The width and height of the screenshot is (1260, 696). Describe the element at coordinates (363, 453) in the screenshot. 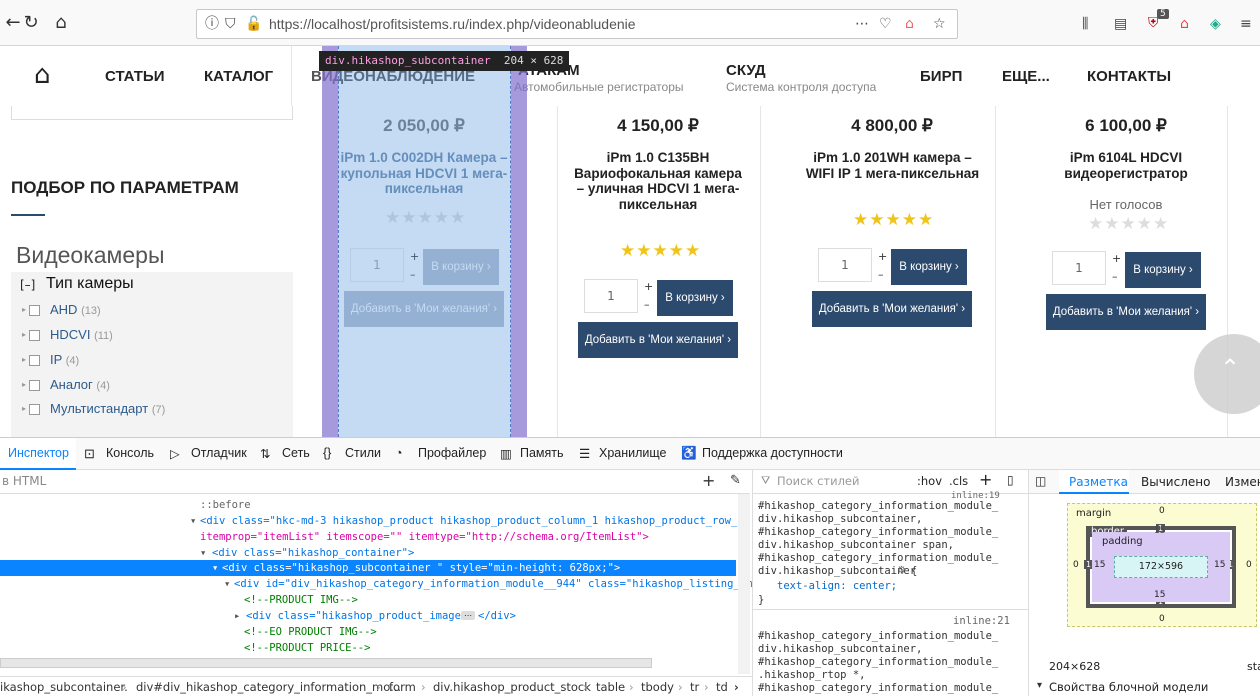

I see `tab-styles: Стили` at that location.